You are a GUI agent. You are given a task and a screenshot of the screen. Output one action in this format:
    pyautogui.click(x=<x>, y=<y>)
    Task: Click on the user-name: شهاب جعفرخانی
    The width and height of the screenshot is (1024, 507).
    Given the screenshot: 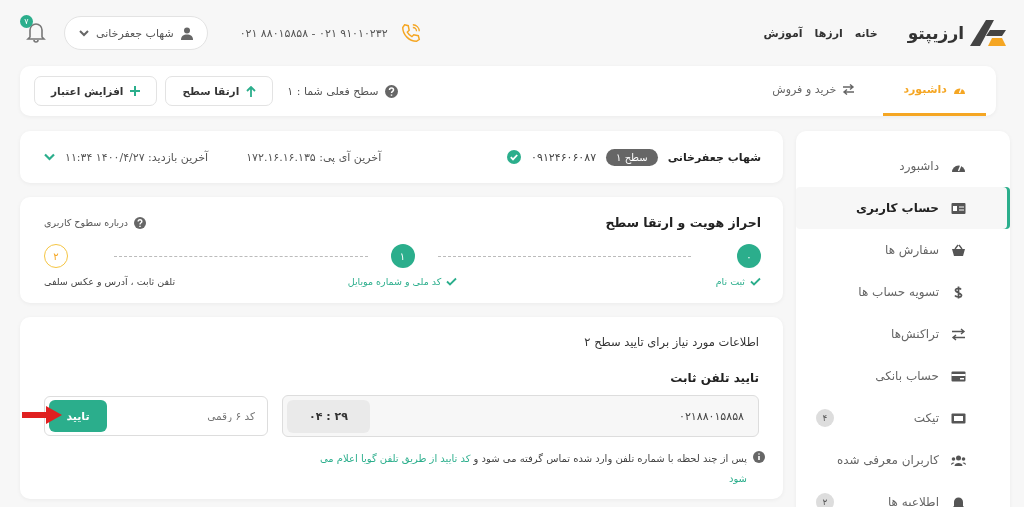 What is the action you would take?
    pyautogui.click(x=714, y=157)
    